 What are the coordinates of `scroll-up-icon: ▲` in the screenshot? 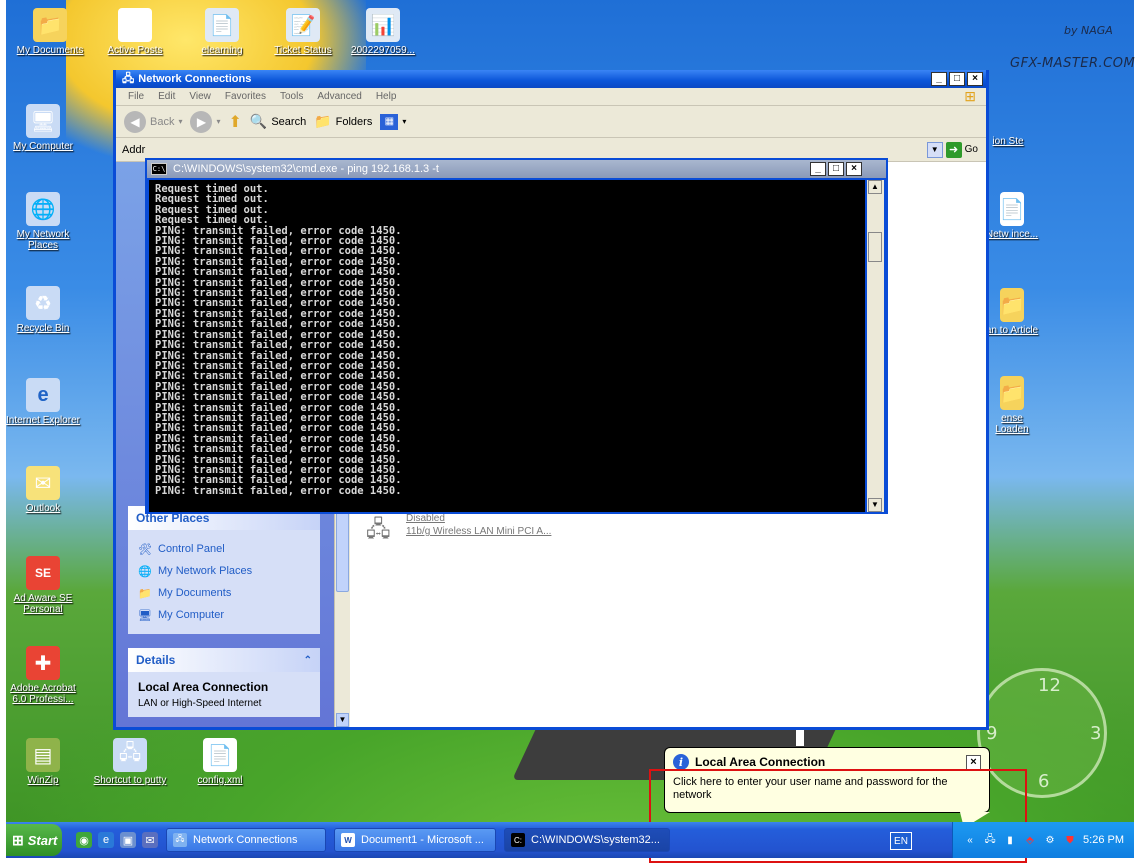 It's located at (875, 187).